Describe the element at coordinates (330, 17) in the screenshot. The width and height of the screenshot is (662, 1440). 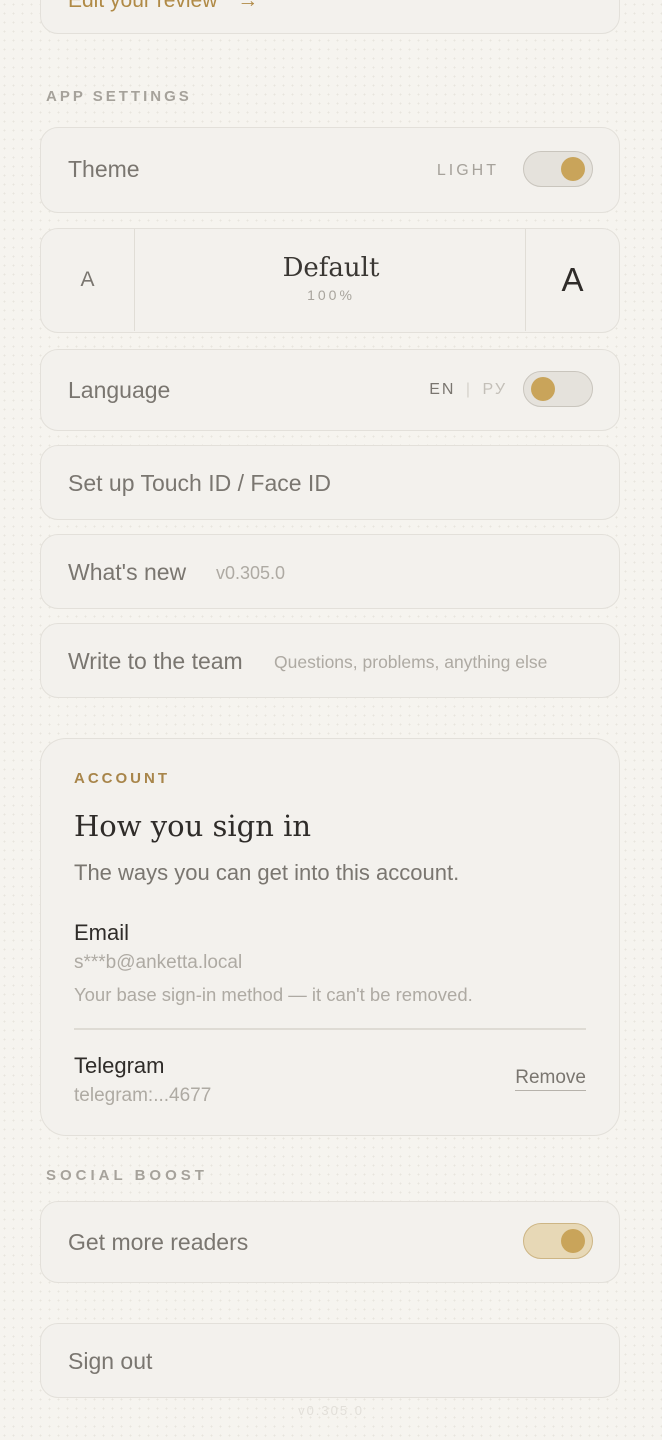
I see `edit-review-card: Edit your review →` at that location.